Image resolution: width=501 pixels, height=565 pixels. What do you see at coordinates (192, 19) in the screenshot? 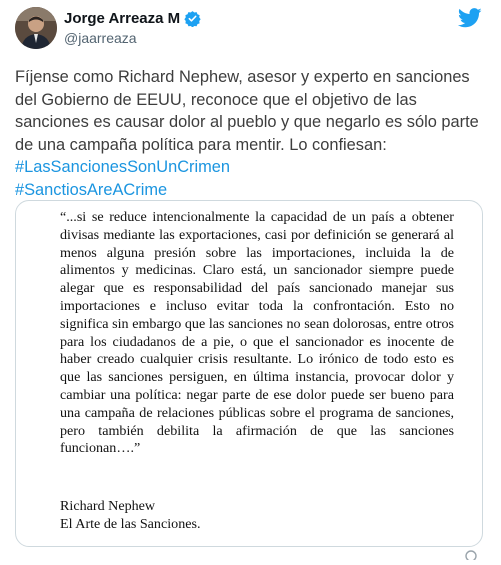
I see `verified-badge-icon` at bounding box center [192, 19].